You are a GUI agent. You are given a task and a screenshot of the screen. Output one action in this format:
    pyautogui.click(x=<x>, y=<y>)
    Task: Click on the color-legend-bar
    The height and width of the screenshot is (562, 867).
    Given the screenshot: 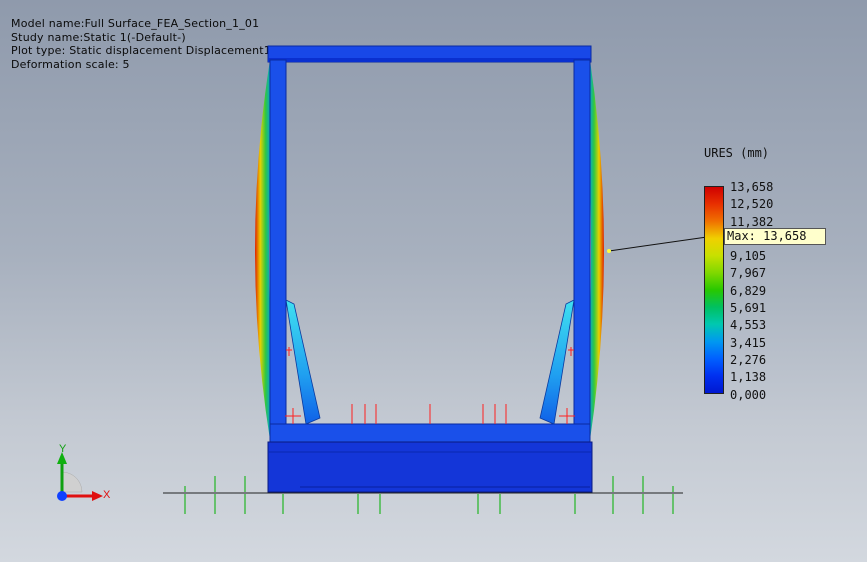 What is the action you would take?
    pyautogui.click(x=714, y=290)
    